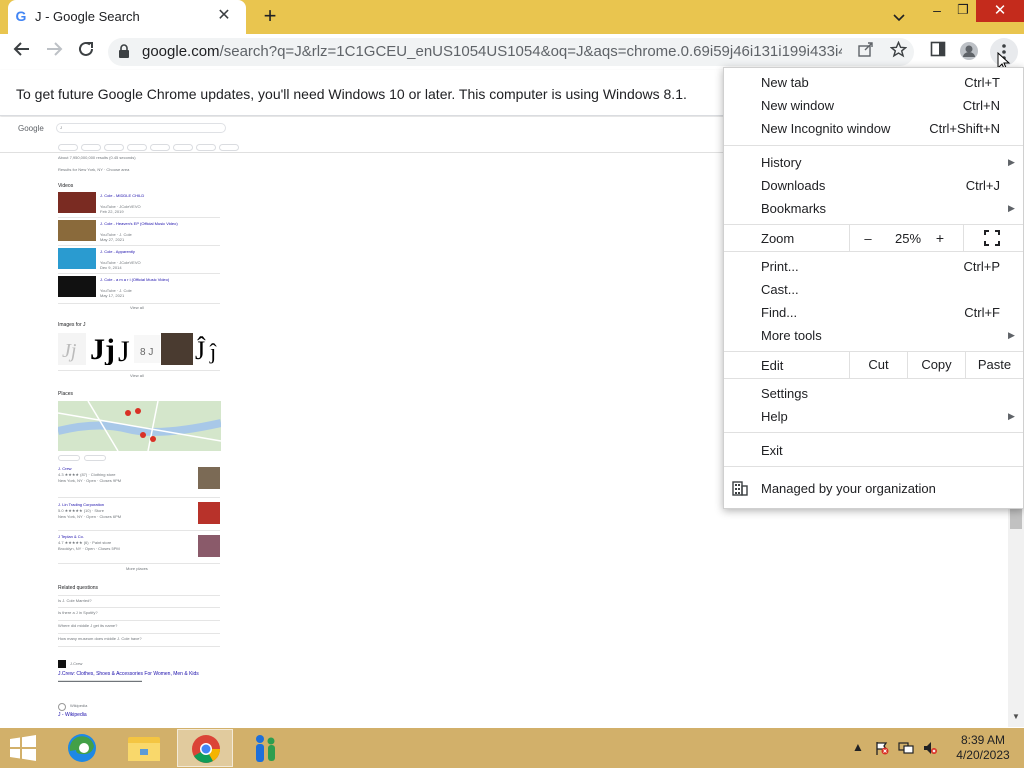 The image size is (1024, 768). What do you see at coordinates (54, 52) in the screenshot?
I see `forward-arrow-icon` at bounding box center [54, 52].